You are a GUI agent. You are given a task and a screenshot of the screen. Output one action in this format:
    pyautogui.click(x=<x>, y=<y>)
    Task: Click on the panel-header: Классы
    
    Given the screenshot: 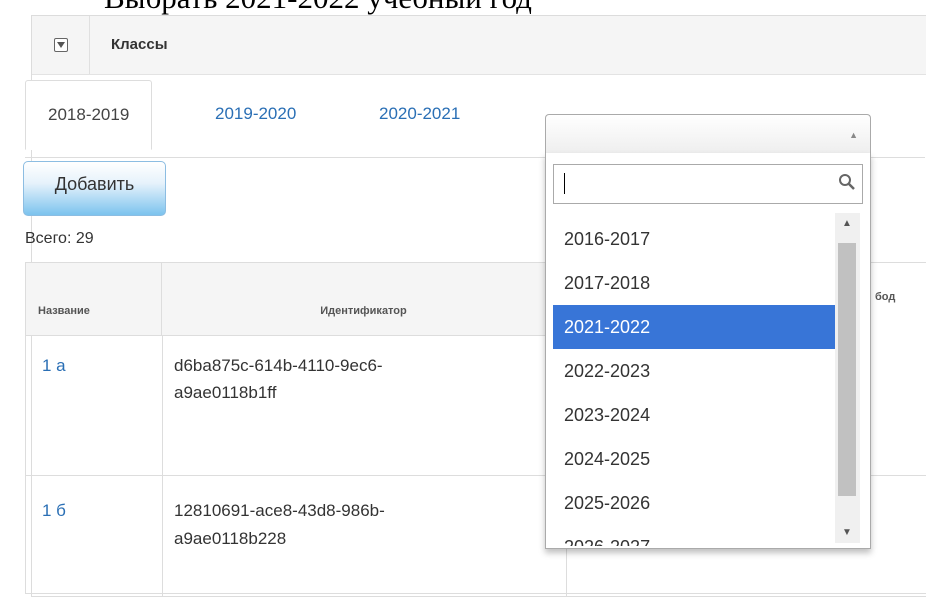 What is the action you would take?
    pyautogui.click(x=479, y=45)
    